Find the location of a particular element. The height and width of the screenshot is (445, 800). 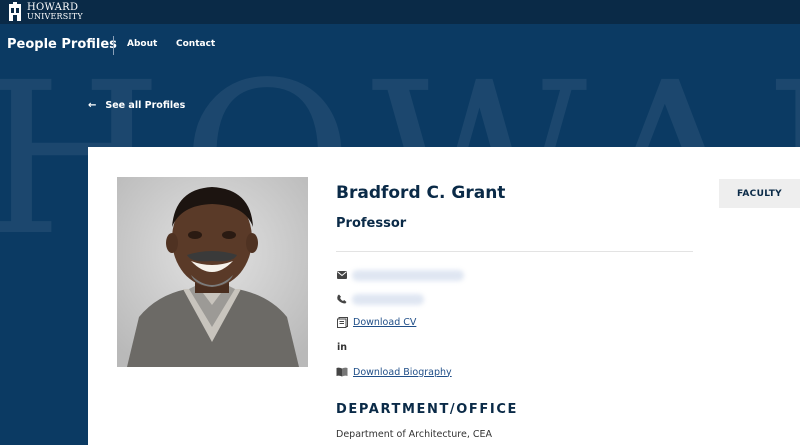

profile-photo is located at coordinates (212, 272).